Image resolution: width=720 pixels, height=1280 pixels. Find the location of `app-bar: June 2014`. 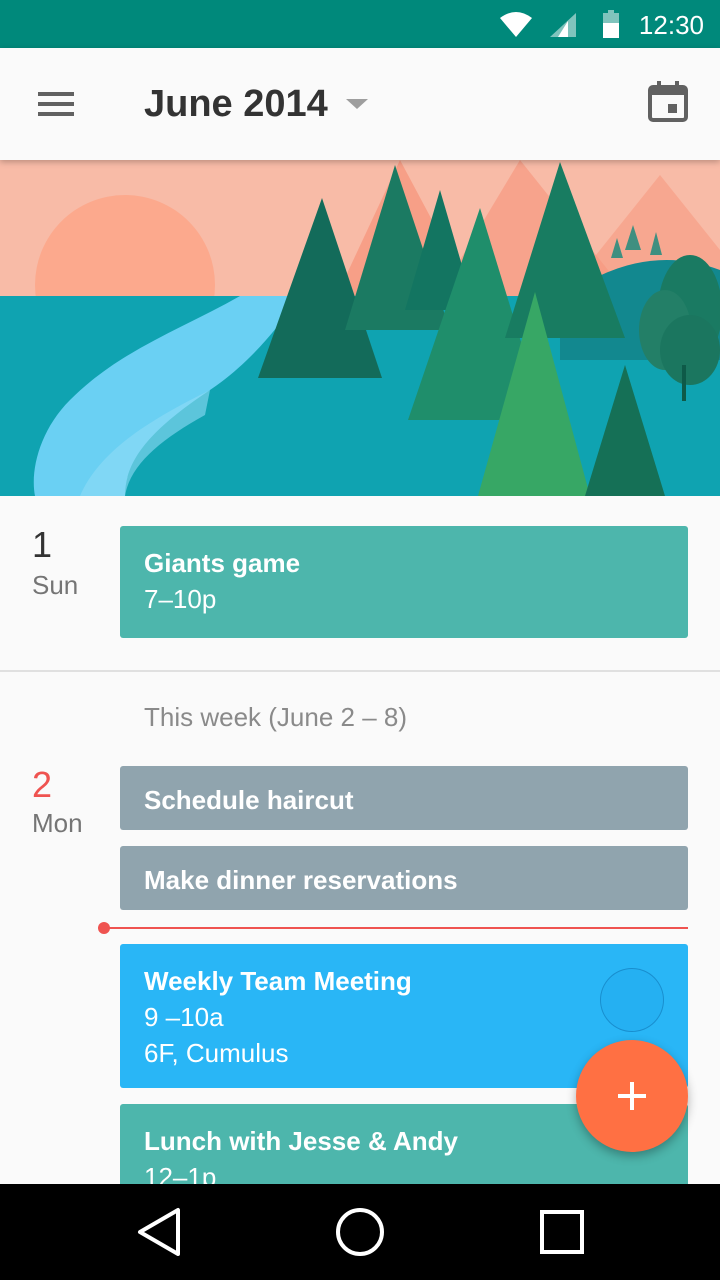

app-bar: June 2014 is located at coordinates (360, 104).